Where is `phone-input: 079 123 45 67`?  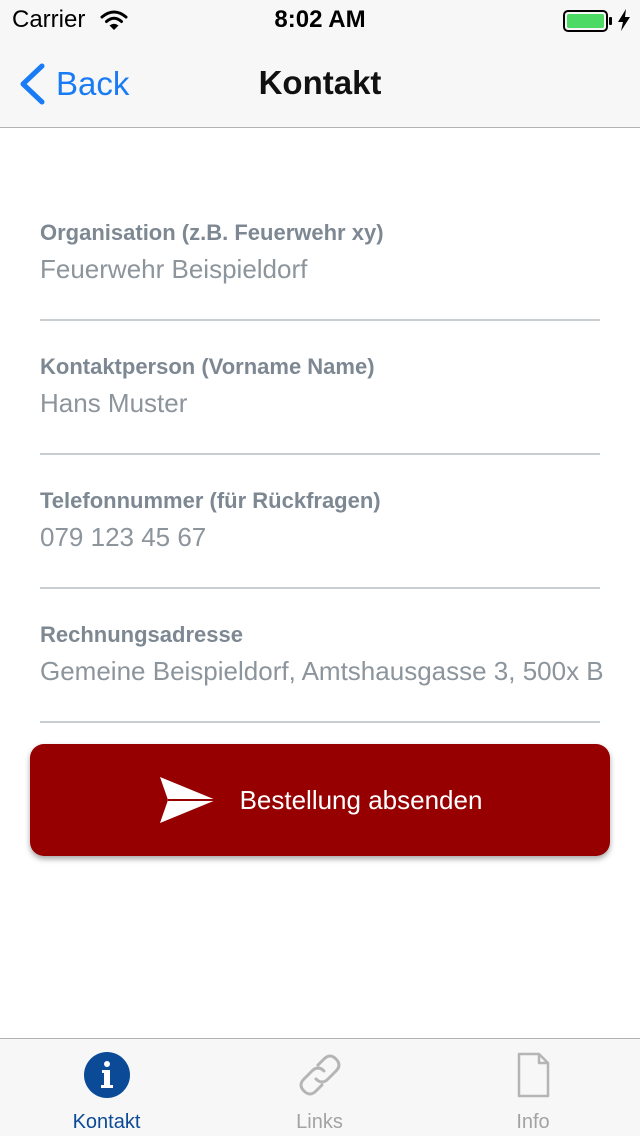 phone-input: 079 123 45 67 is located at coordinates (340, 542).